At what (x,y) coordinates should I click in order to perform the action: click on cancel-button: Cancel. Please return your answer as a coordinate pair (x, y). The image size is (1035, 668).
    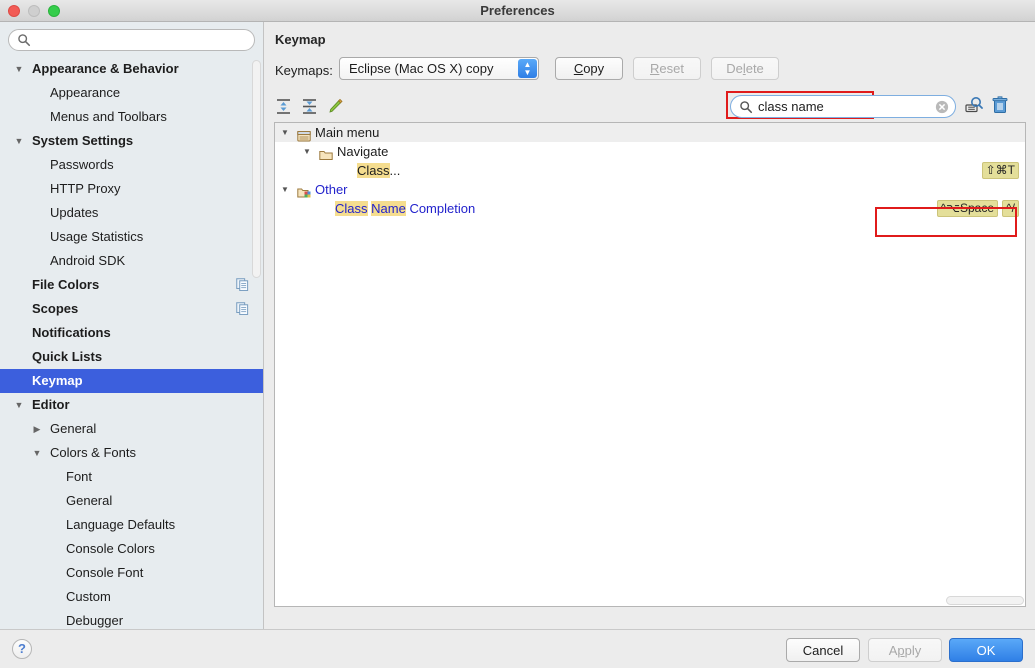
    Looking at the image, I should click on (823, 650).